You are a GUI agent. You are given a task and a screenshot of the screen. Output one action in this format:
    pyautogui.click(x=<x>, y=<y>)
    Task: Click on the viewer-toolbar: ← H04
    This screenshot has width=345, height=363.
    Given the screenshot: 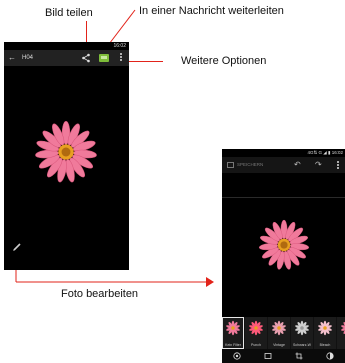 What is the action you would take?
    pyautogui.click(x=66, y=58)
    